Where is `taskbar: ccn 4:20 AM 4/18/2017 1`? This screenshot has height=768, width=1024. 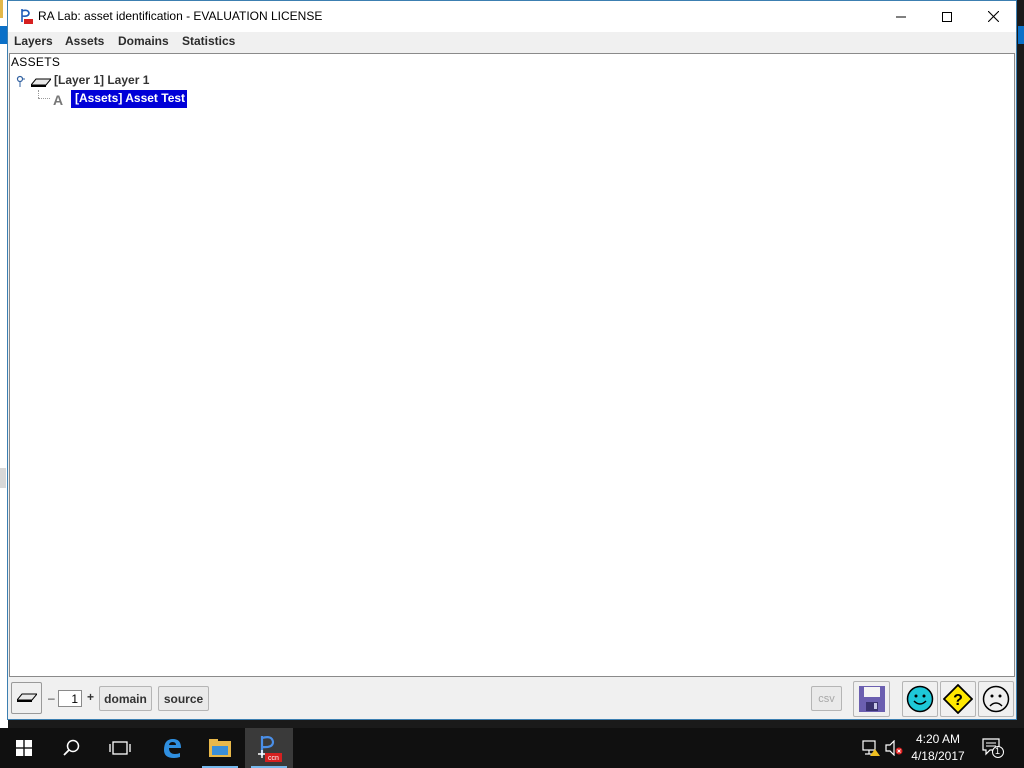
taskbar: ccn 4:20 AM 4/18/2017 1 is located at coordinates (512, 748).